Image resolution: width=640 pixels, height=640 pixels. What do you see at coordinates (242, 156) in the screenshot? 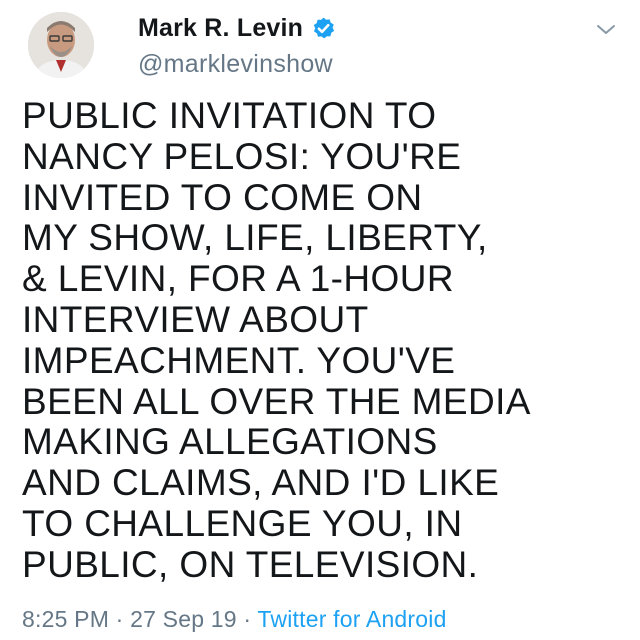
I see `tweet-text-line: NANCY PELOSI: YOU'RE` at bounding box center [242, 156].